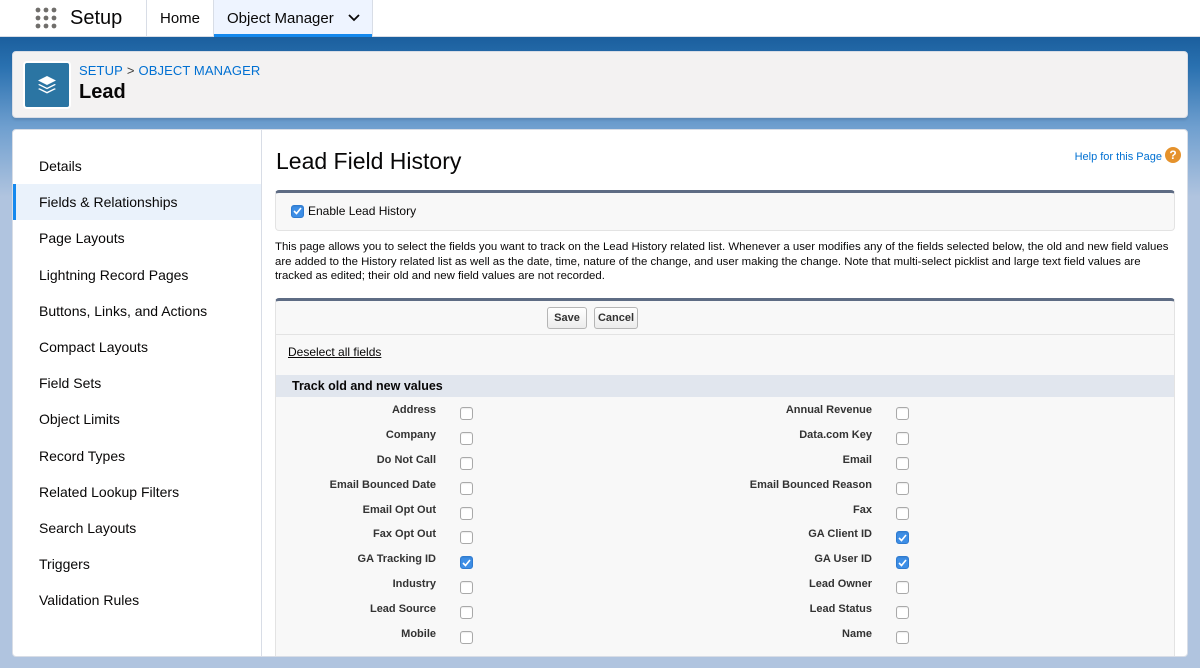 The image size is (1200, 668). I want to click on sidebar-item-label: Buttons, Links, and Actions, so click(123, 310).